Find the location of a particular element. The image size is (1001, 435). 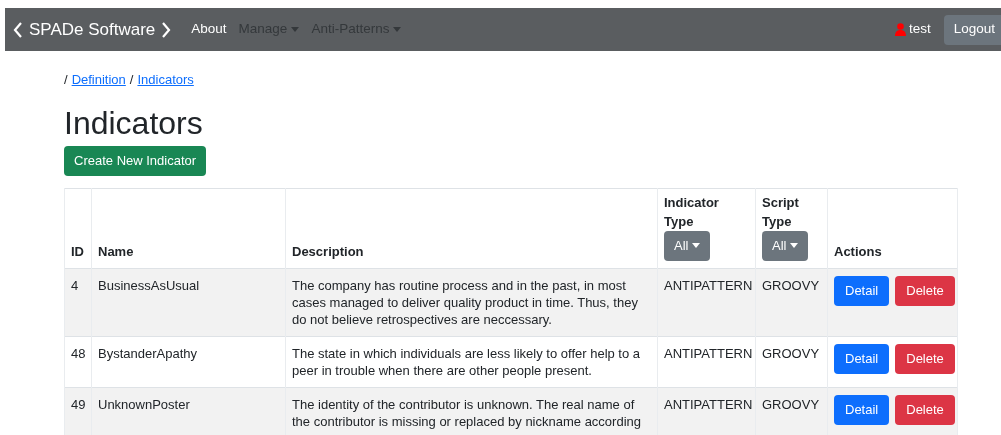

table-cell: UnknownPoster is located at coordinates (144, 404).